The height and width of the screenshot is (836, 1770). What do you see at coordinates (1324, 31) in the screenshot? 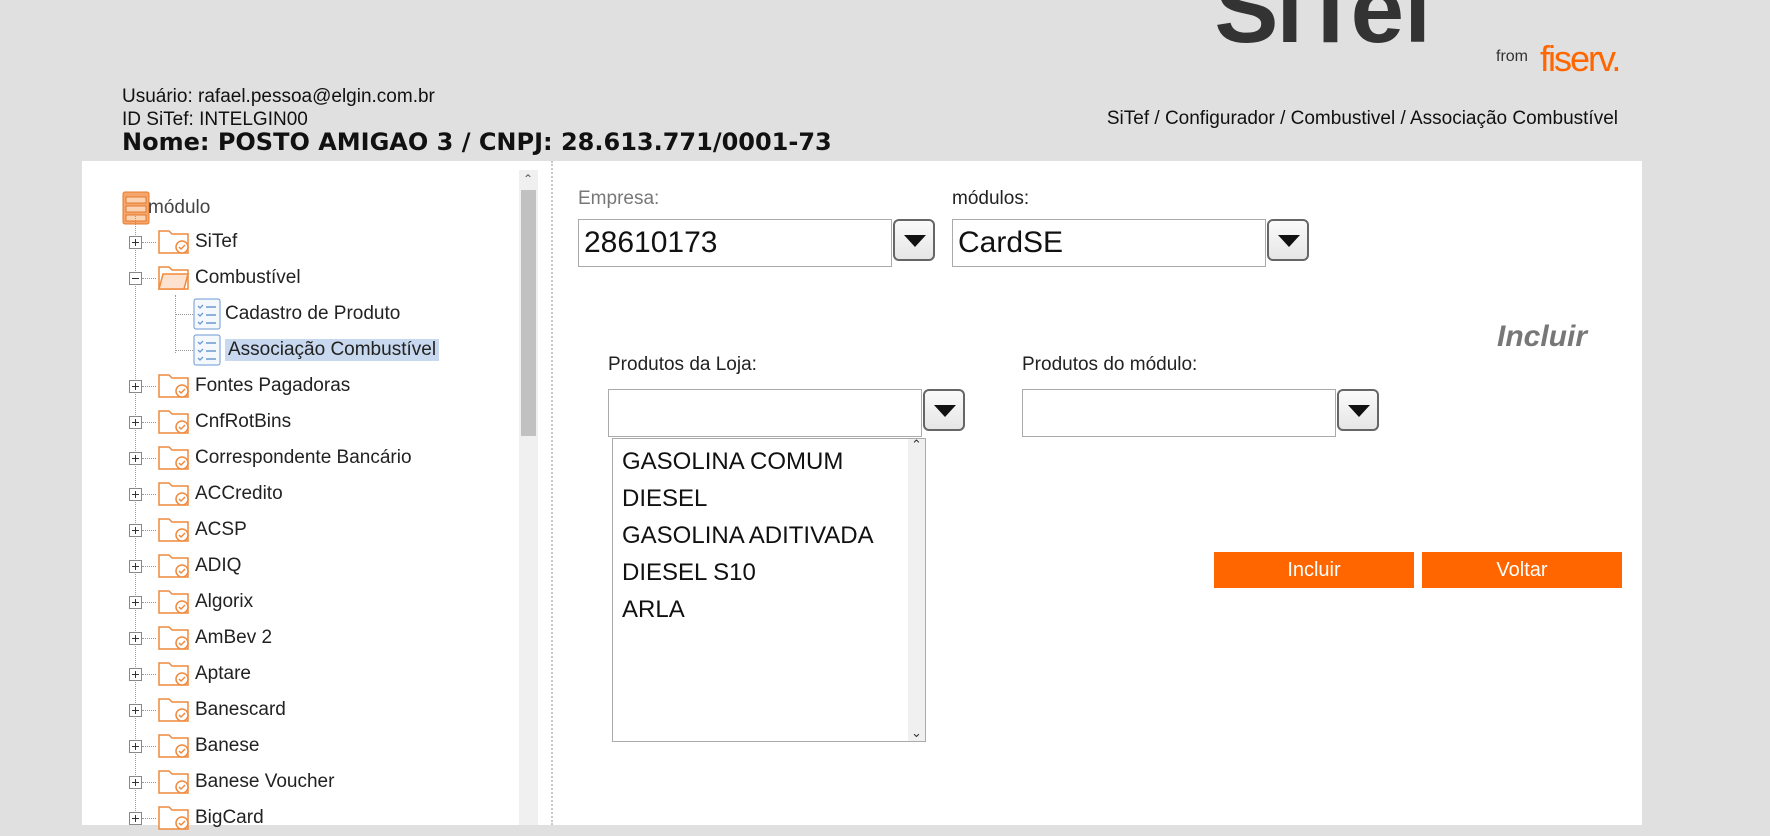
I see `sitef-logo: SiTef` at bounding box center [1324, 31].